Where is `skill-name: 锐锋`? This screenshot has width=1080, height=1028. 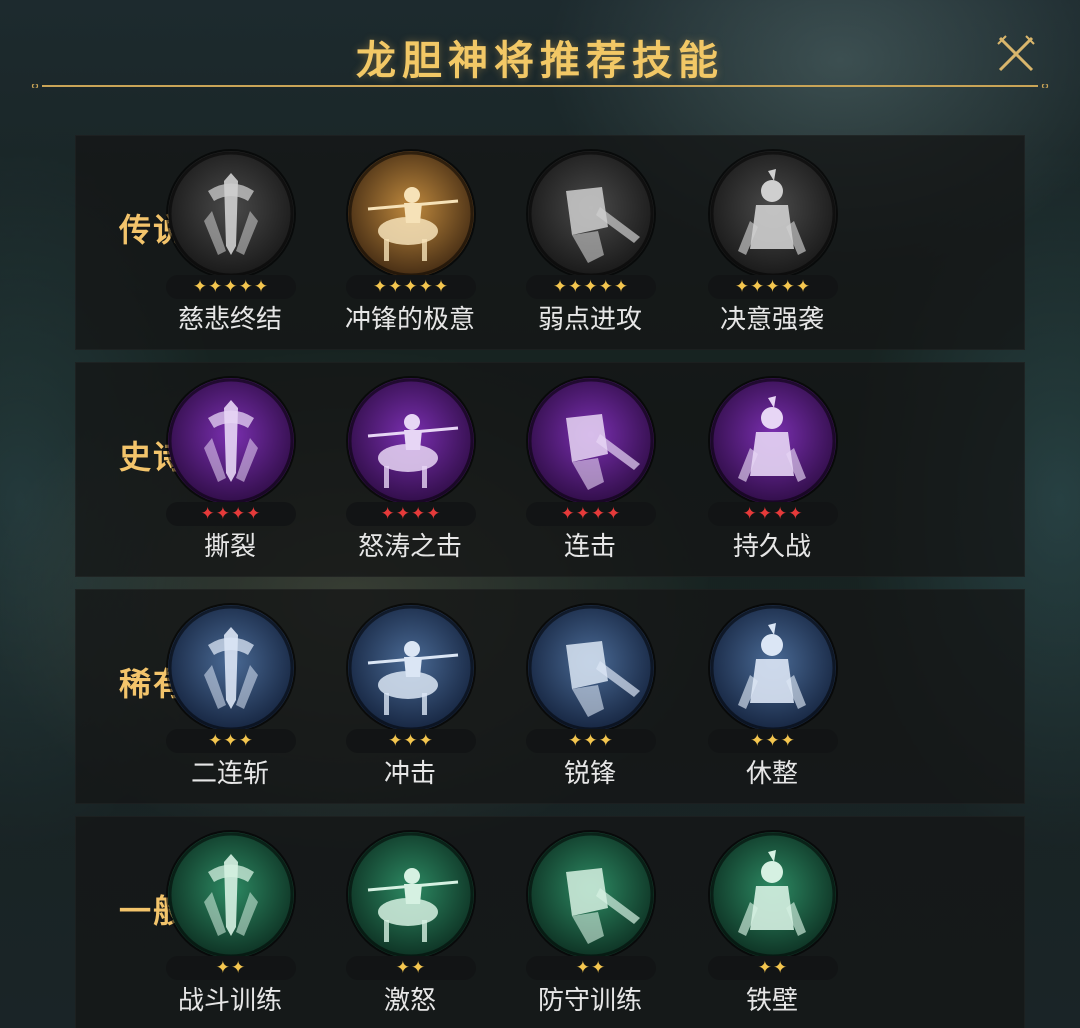 skill-name: 锐锋 is located at coordinates (589, 774).